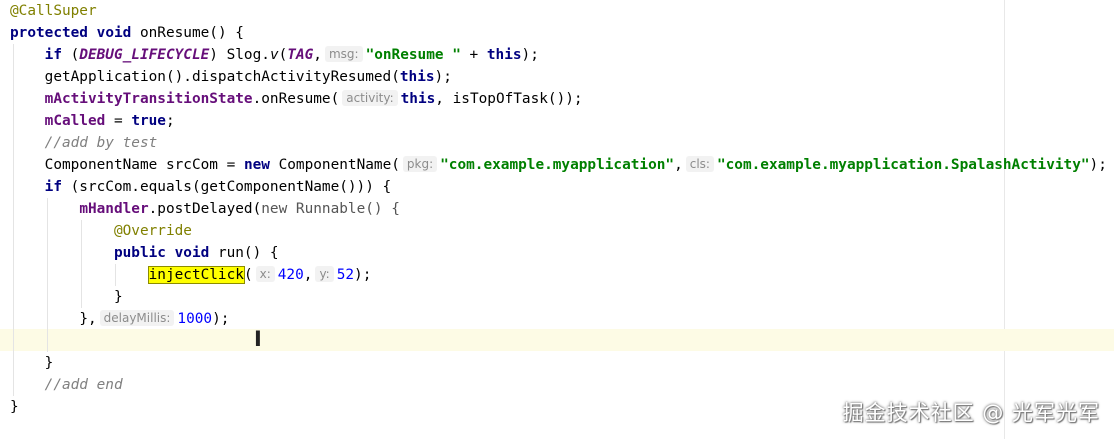  Describe the element at coordinates (290, 275) in the screenshot. I see `number-token: 420` at that location.